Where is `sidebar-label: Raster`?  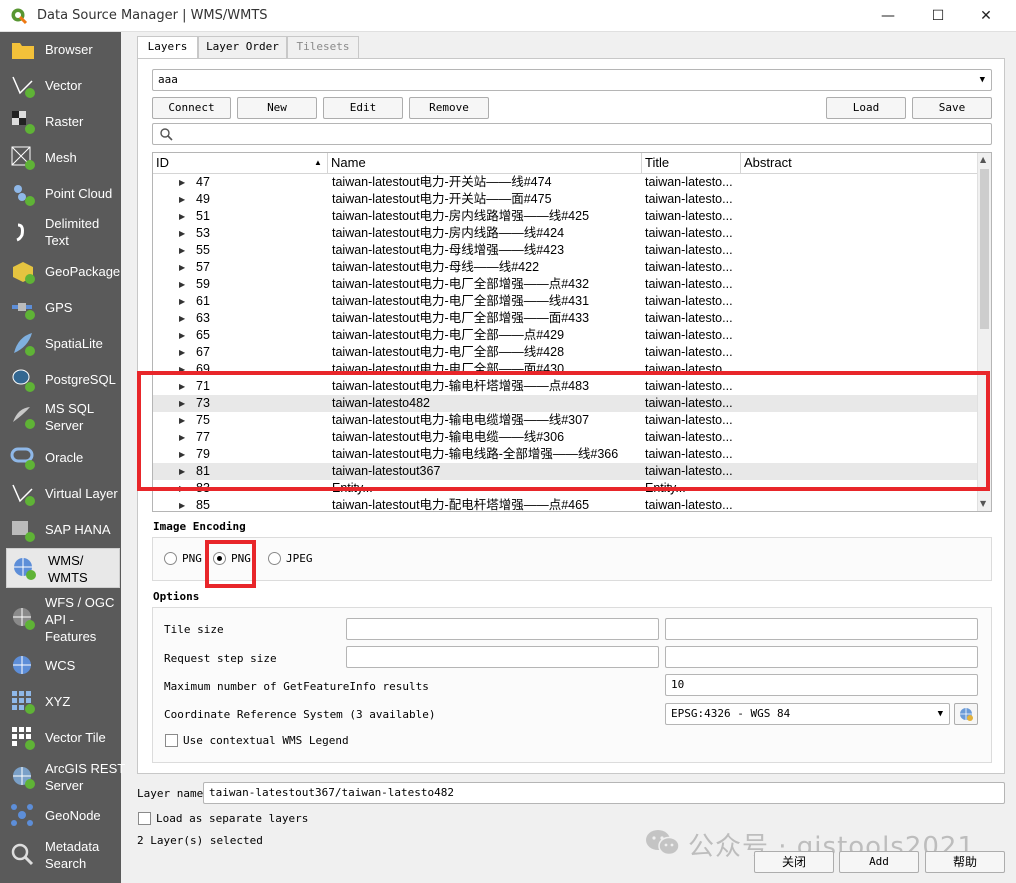
sidebar-label: Raster is located at coordinates (64, 121).